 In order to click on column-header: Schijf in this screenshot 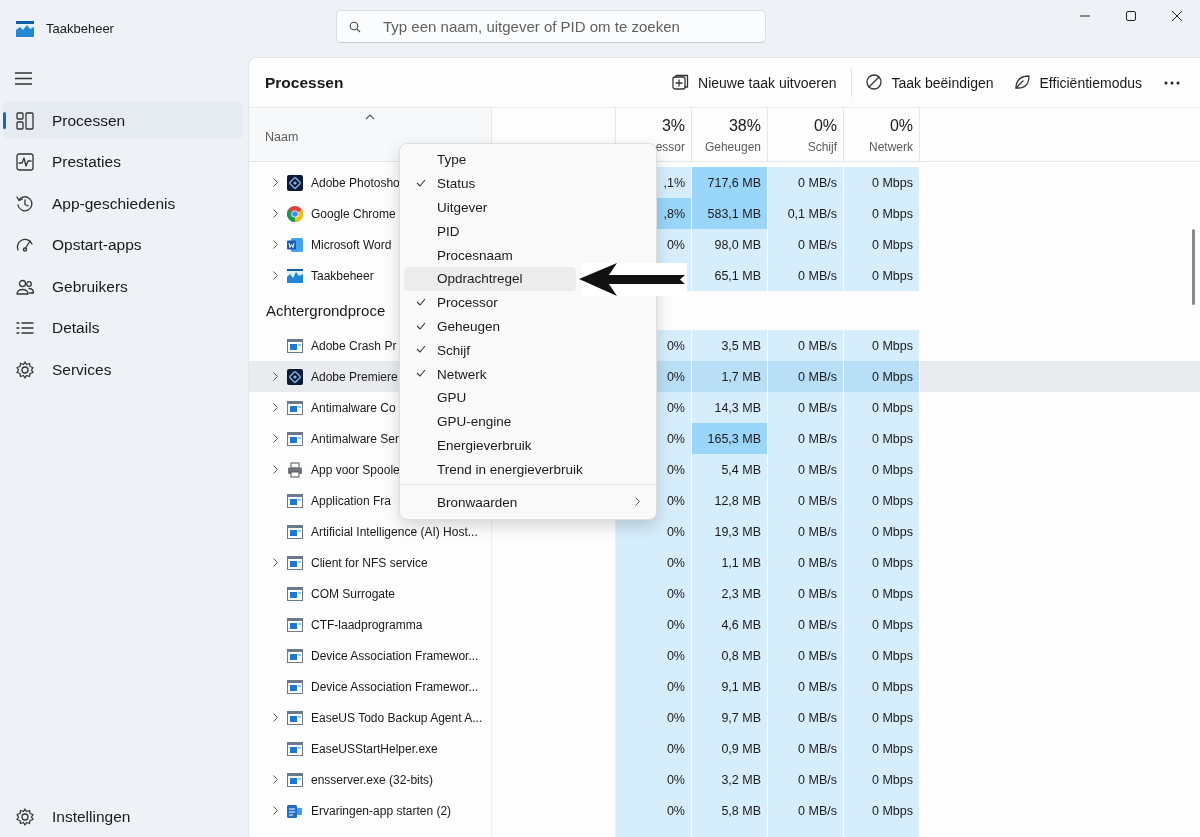, I will do `click(822, 147)`.